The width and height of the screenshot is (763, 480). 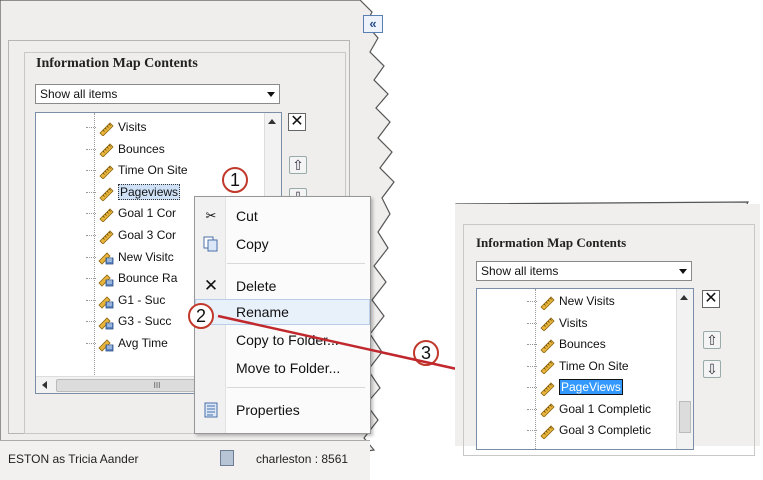 What do you see at coordinates (520, 271) in the screenshot?
I see `right-show-items-value: Show all items` at bounding box center [520, 271].